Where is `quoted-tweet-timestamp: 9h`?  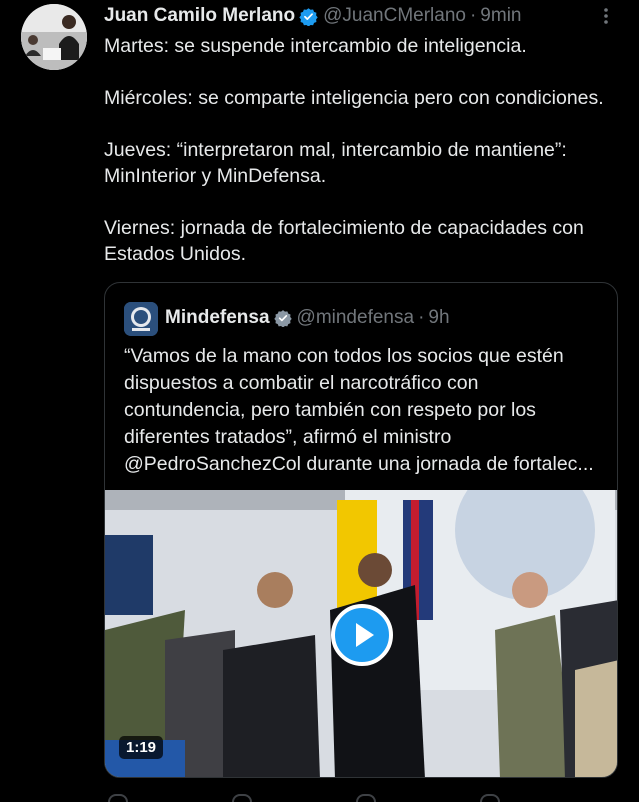
quoted-tweet-timestamp: 9h is located at coordinates (438, 318).